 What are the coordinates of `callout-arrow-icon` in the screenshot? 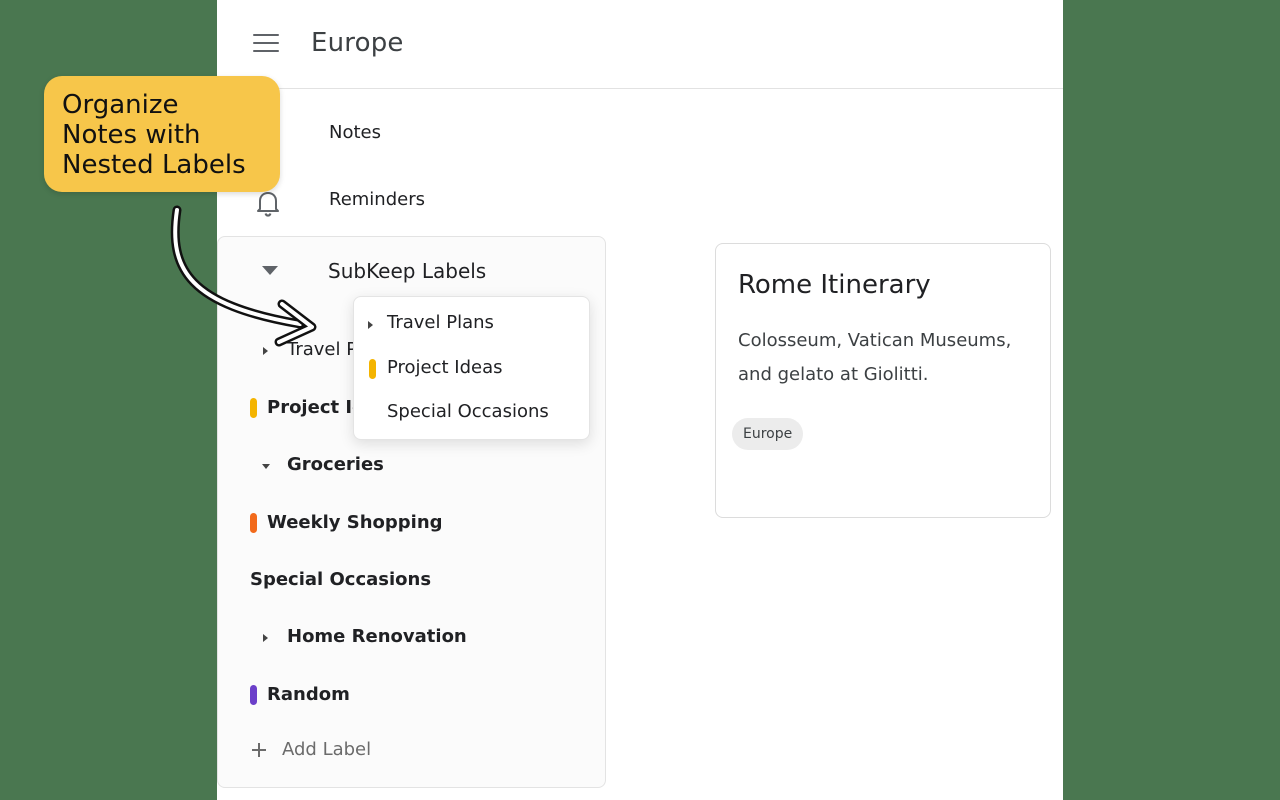 It's located at (243, 276).